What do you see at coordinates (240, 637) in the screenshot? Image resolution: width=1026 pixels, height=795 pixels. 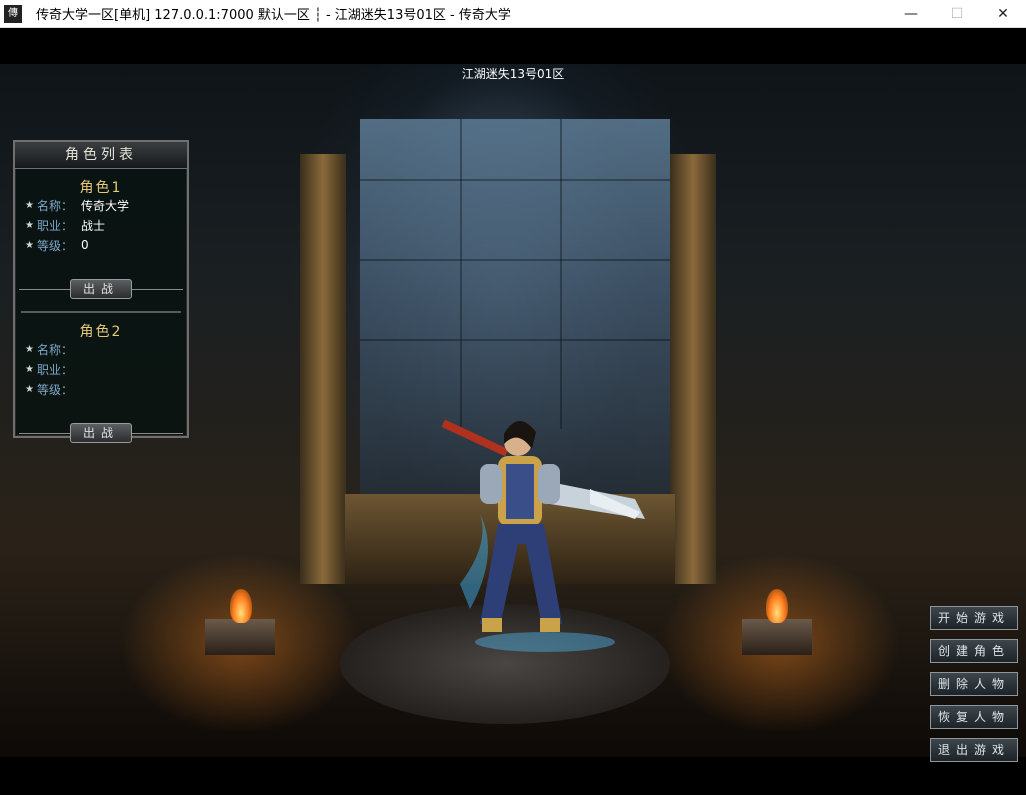 I see `left-brazier` at bounding box center [240, 637].